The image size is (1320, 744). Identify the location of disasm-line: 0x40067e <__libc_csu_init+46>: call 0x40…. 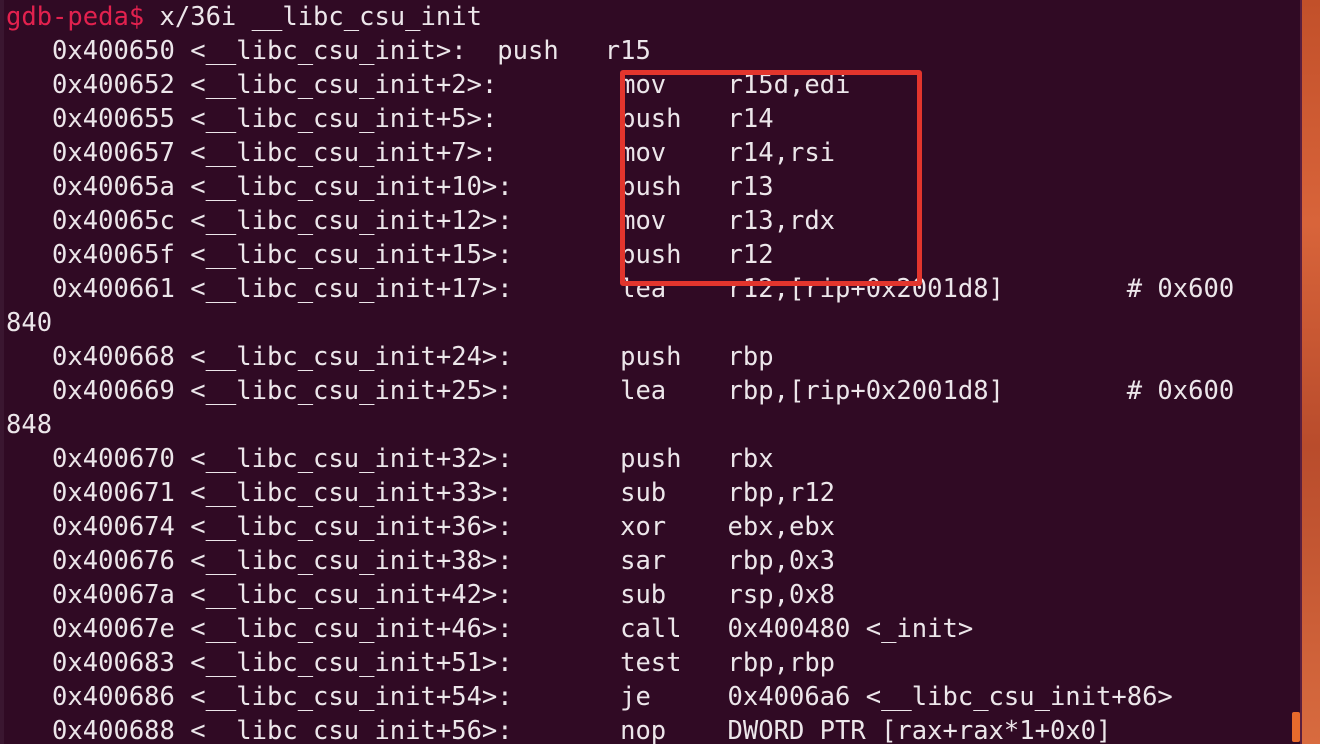
(490, 629).